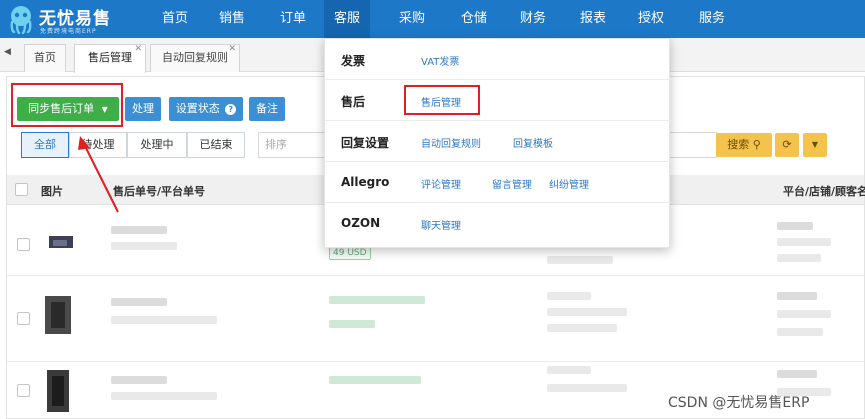 Image resolution: width=865 pixels, height=419 pixels. I want to click on menu-group-reply-settings: 回复设置 自动回复规则 回复模板, so click(498, 141).